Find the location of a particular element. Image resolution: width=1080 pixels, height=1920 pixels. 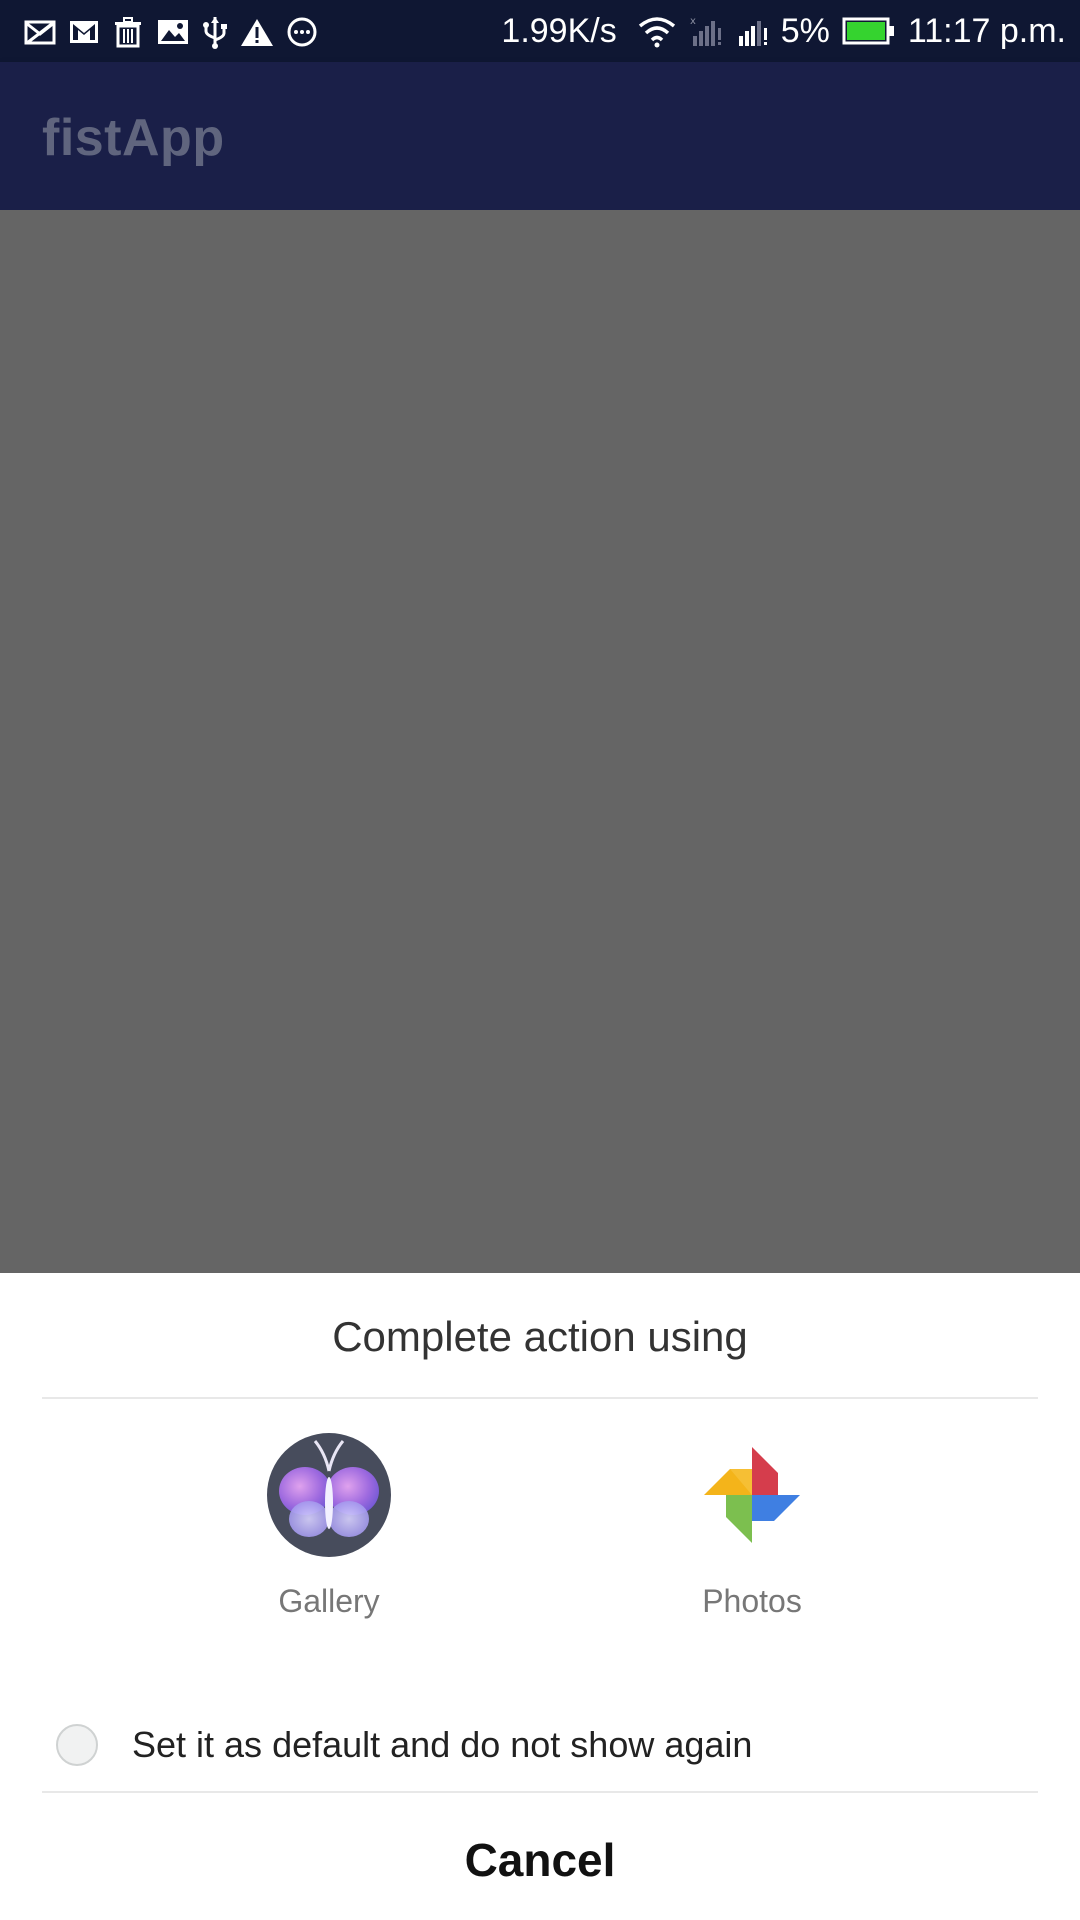

gallery-butterfly-icon is located at coordinates (329, 1495).